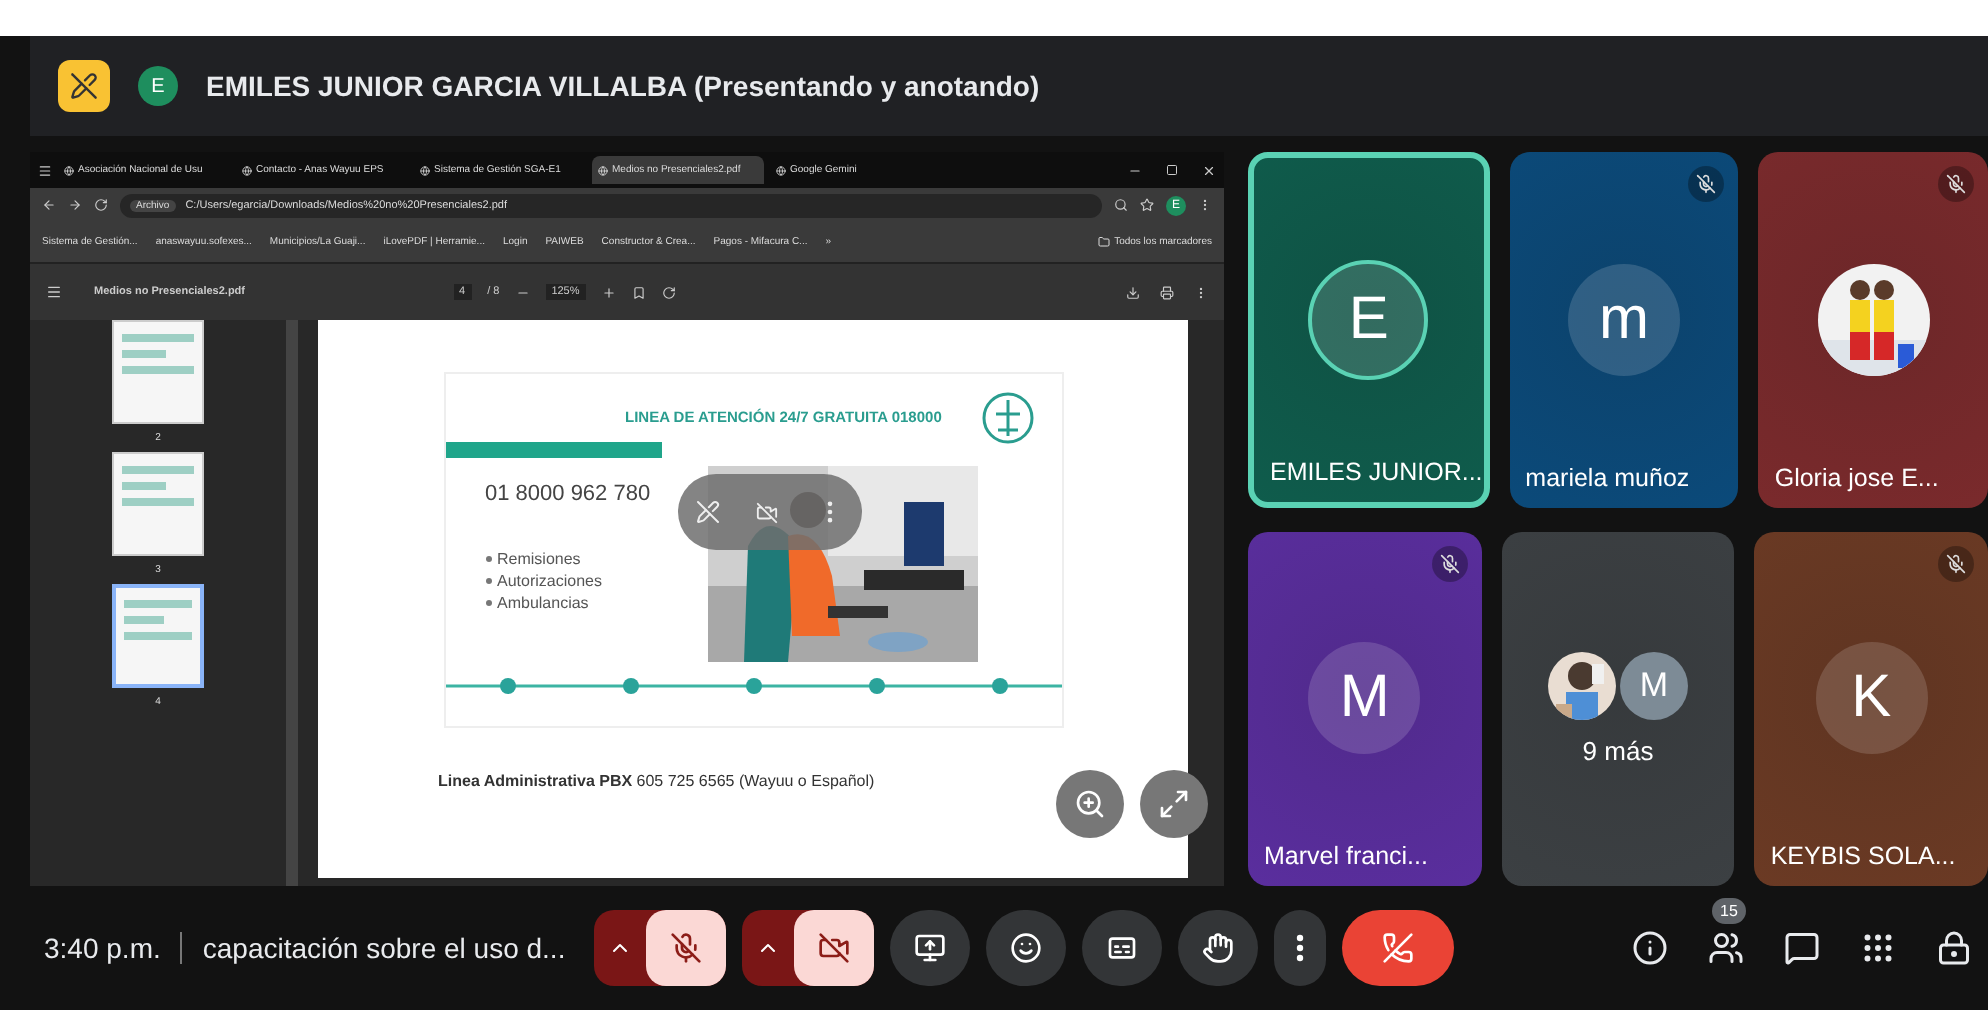  What do you see at coordinates (101, 205) in the screenshot?
I see `reload-icon` at bounding box center [101, 205].